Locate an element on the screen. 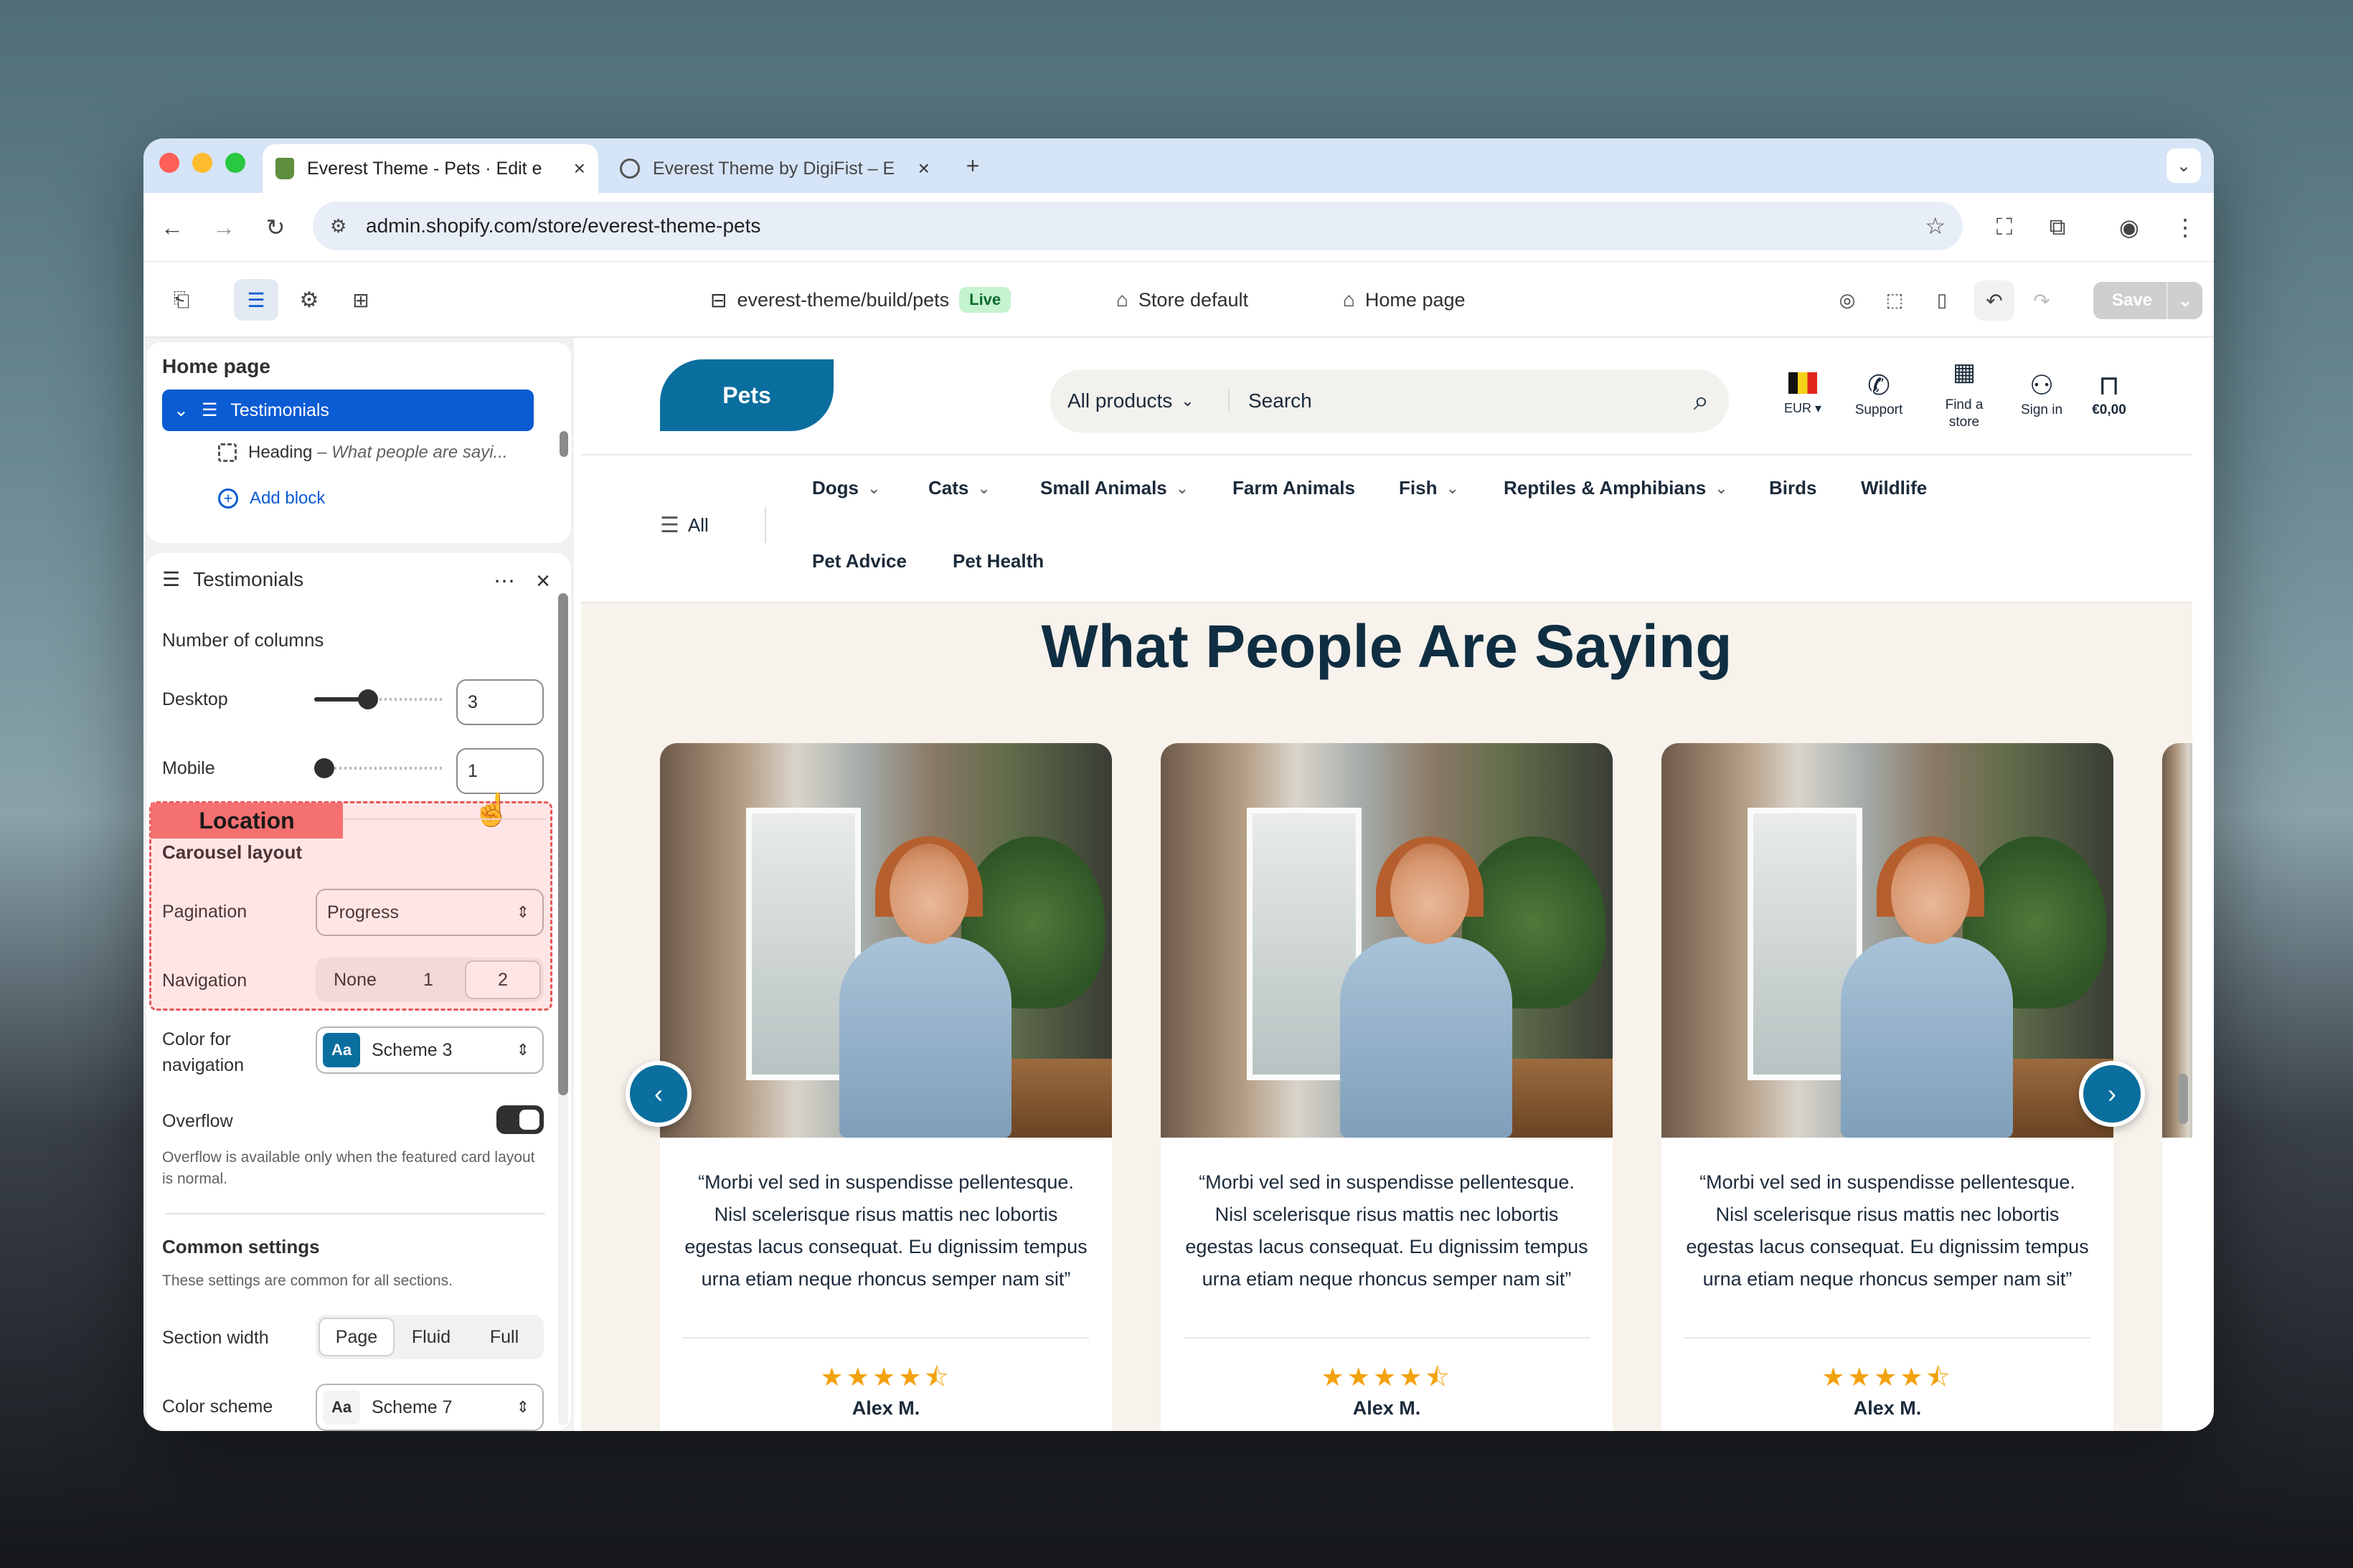  settings-scrollbar-thumb is located at coordinates (563, 844).